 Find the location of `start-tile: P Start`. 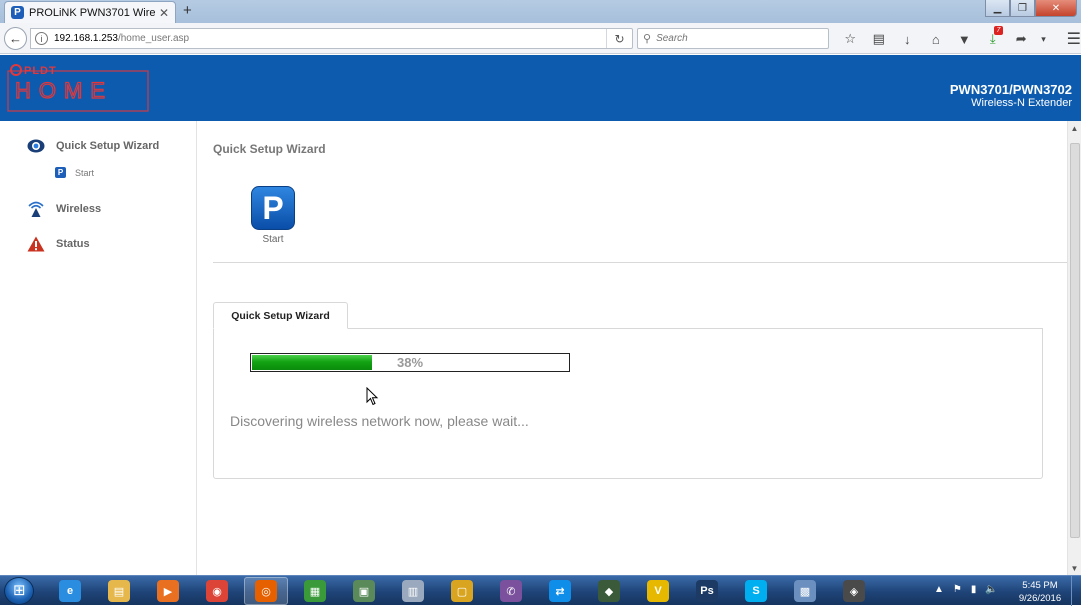

start-tile: P Start is located at coordinates (273, 215).